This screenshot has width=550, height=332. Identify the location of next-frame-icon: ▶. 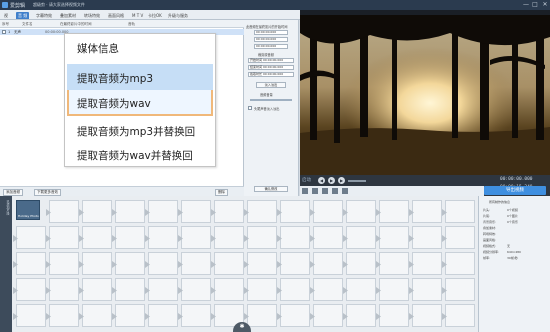
(341, 180).